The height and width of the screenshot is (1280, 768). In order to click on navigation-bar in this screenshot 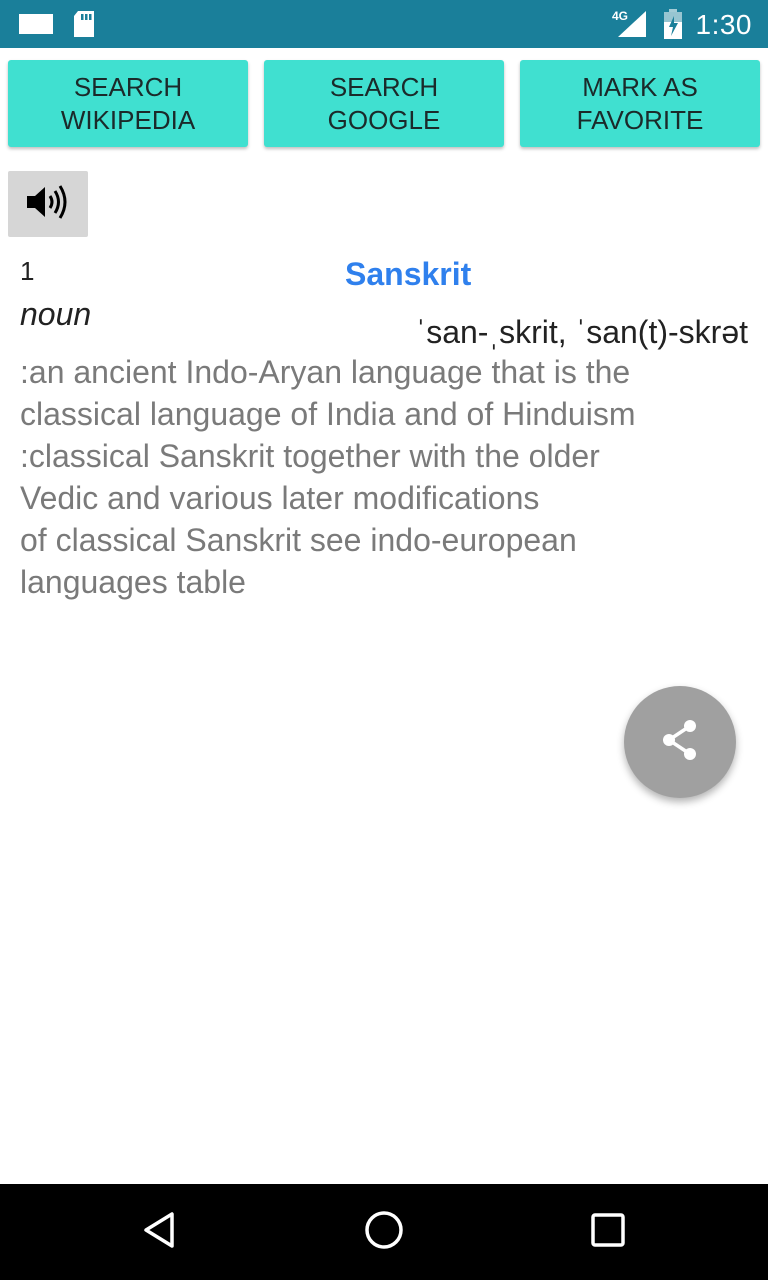, I will do `click(384, 1232)`.